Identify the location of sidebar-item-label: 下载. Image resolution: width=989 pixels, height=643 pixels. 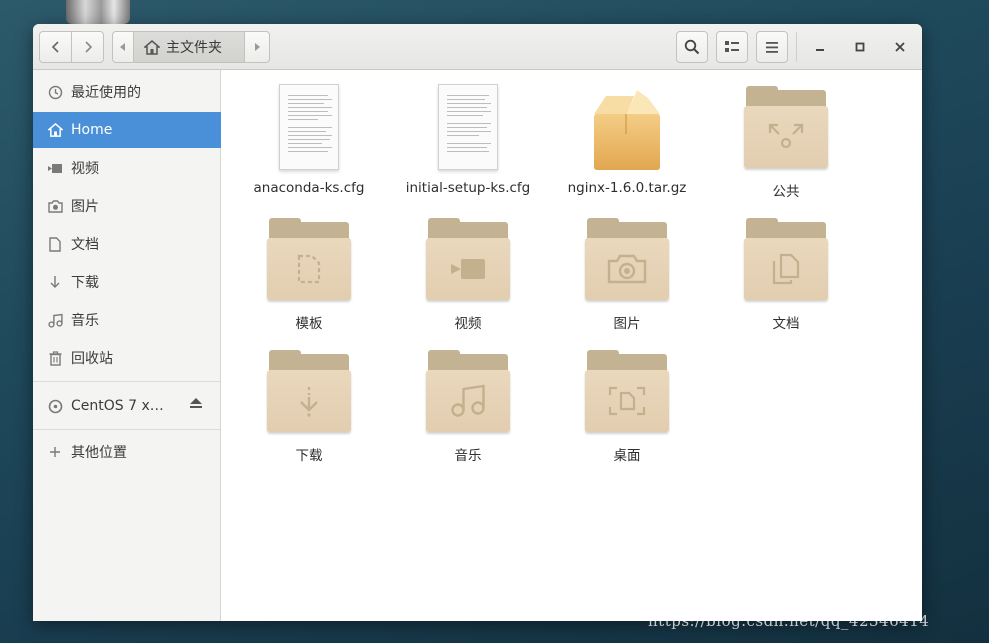
(85, 283).